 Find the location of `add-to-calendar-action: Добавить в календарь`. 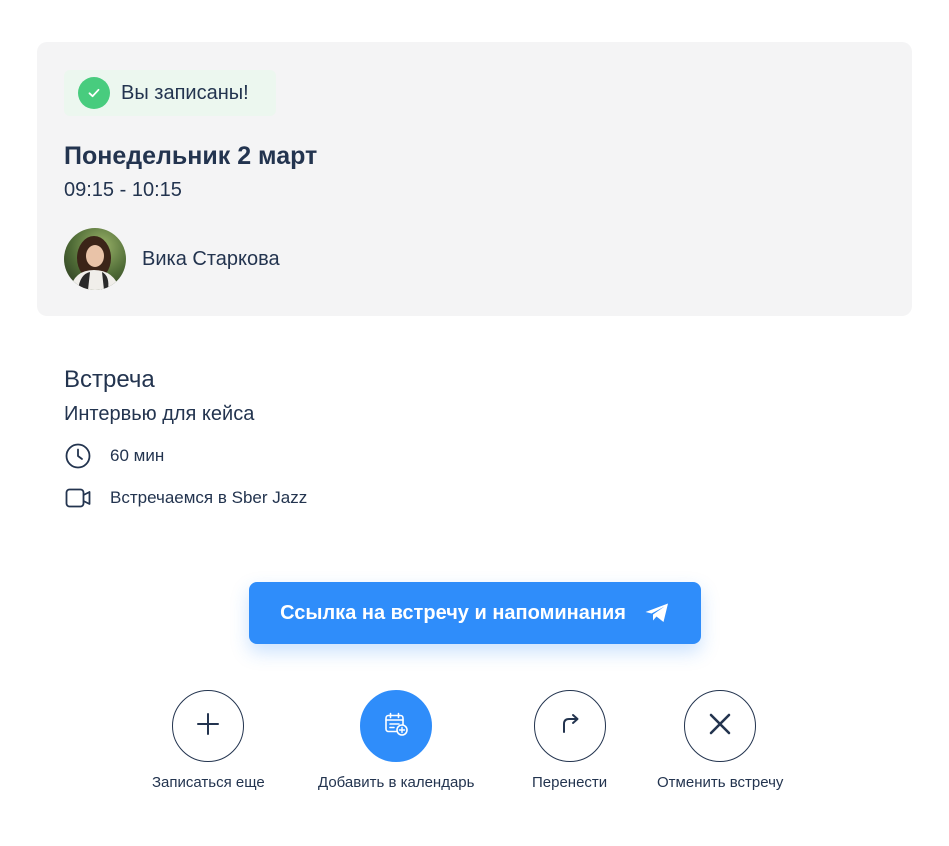

add-to-calendar-action: Добавить в календарь is located at coordinates (396, 740).